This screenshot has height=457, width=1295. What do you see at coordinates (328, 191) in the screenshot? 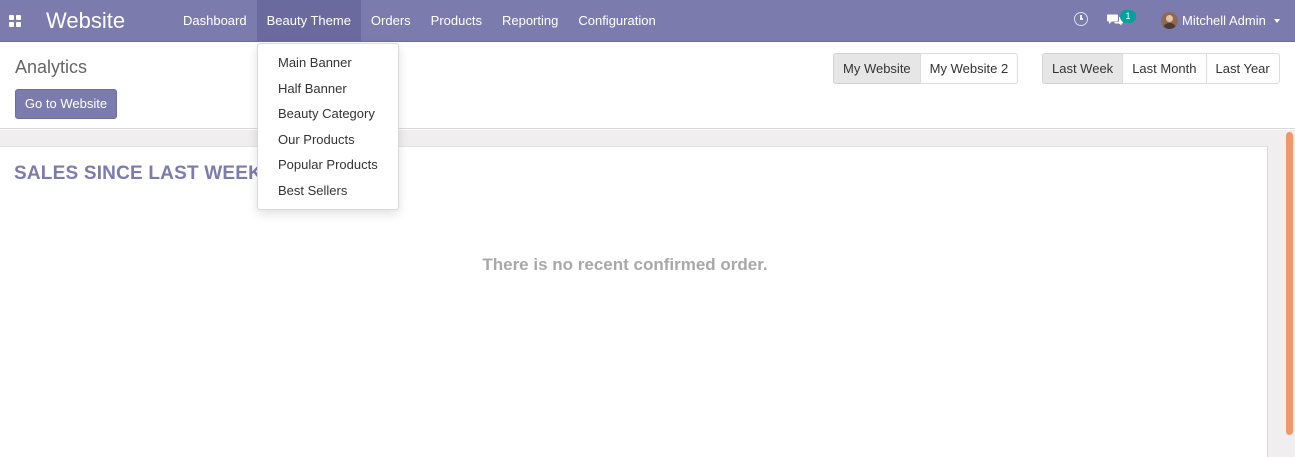
I see `dropdown-item-best-sellers: Best Sellers` at bounding box center [328, 191].